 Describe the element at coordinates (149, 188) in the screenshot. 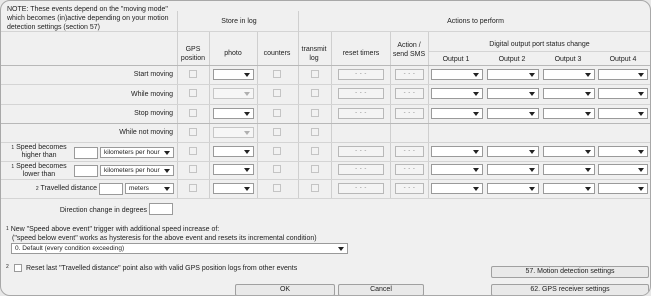

I see `travelled-distance-unit-select: meters` at that location.